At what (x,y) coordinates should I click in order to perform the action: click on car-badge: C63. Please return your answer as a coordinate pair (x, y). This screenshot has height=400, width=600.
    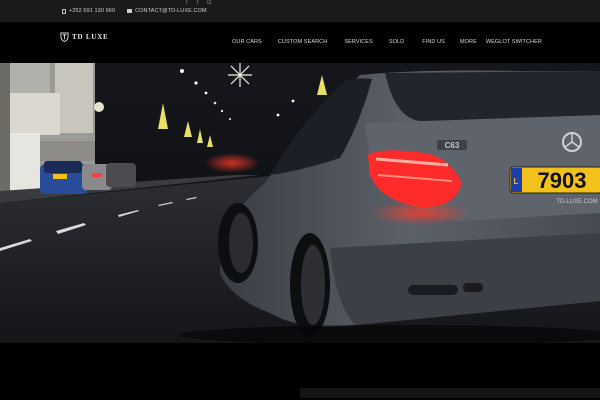
    Looking at the image, I should click on (452, 145).